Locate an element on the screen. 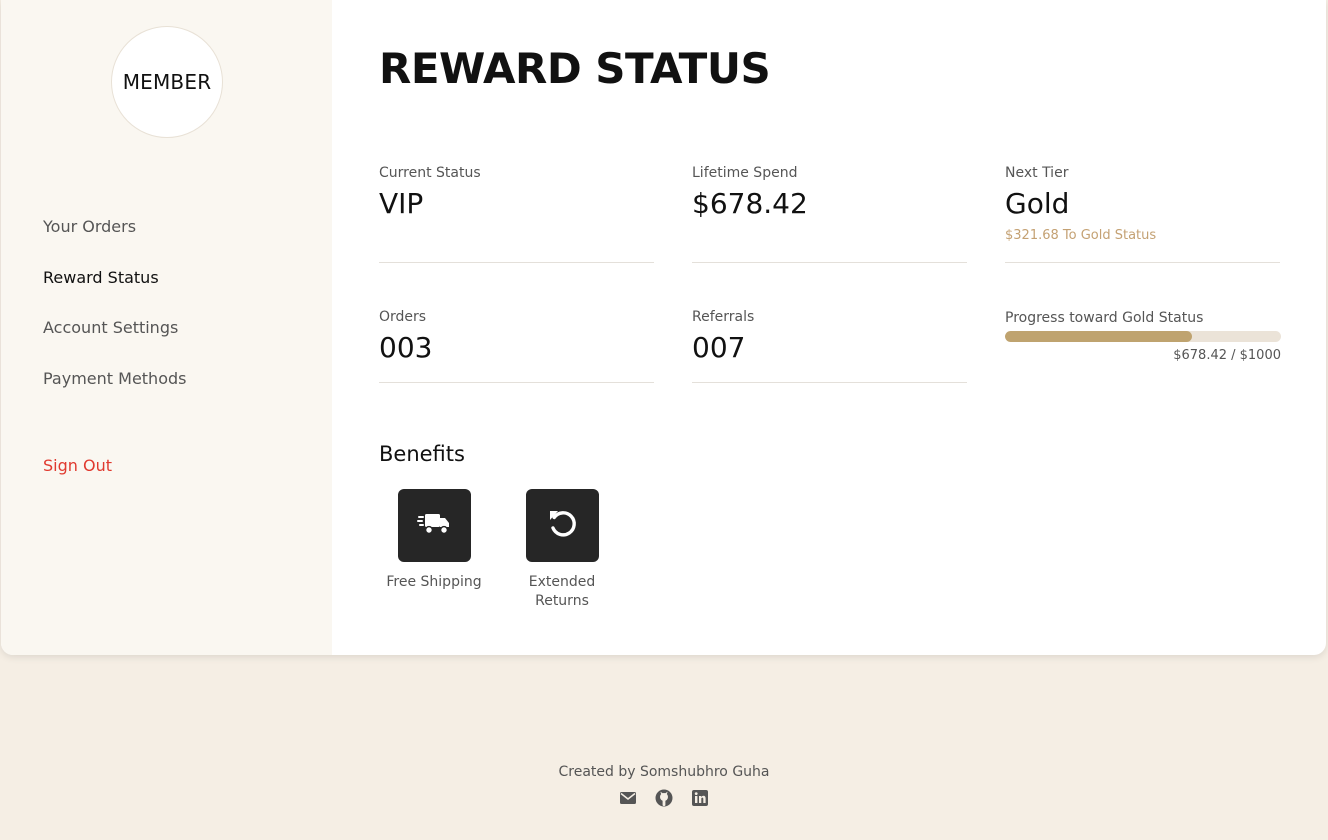  progress-label: Progress toward Gold Status is located at coordinates (1104, 318).